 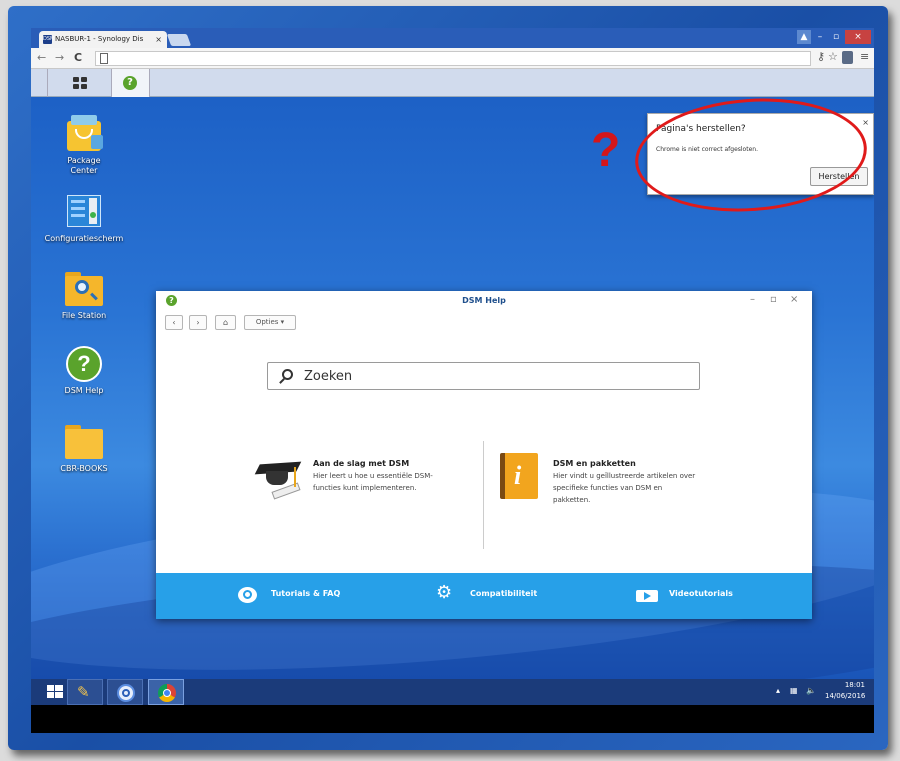 What do you see at coordinates (49, 39) in the screenshot?
I see `synology-favicon-icon: DSM` at bounding box center [49, 39].